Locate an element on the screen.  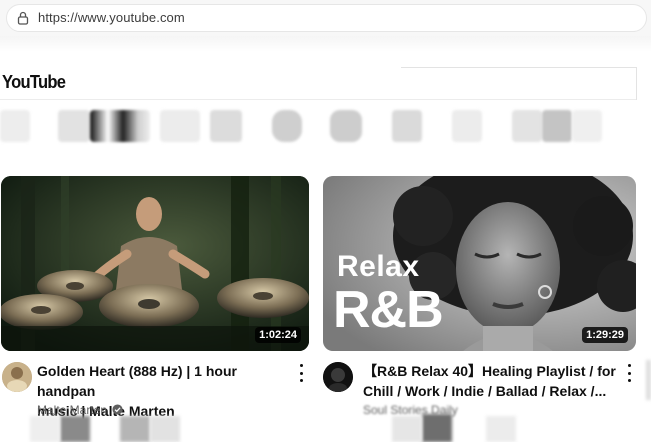
address-bar-container: https://www.youtube.com is located at coordinates (325, 18).